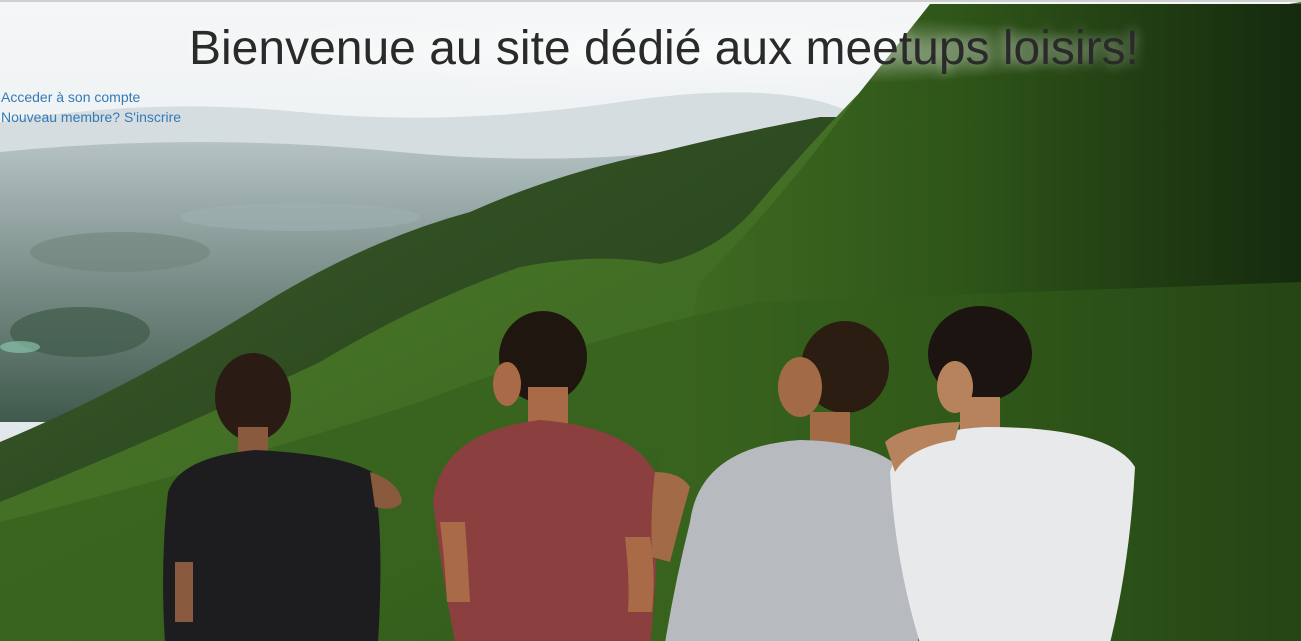 This screenshot has height=641, width=1301. What do you see at coordinates (91, 97) in the screenshot?
I see `login-link: Acceder à son compte` at bounding box center [91, 97].